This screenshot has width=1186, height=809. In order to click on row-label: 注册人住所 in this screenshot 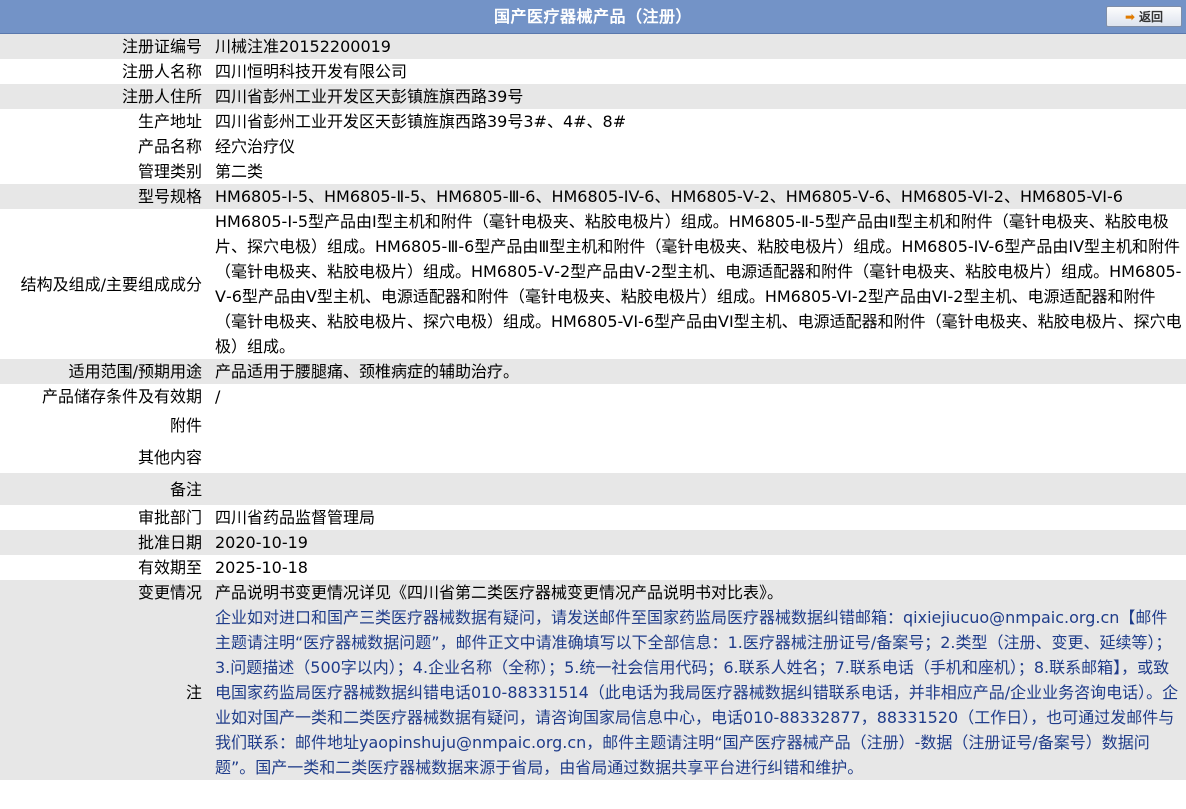, I will do `click(102, 96)`.